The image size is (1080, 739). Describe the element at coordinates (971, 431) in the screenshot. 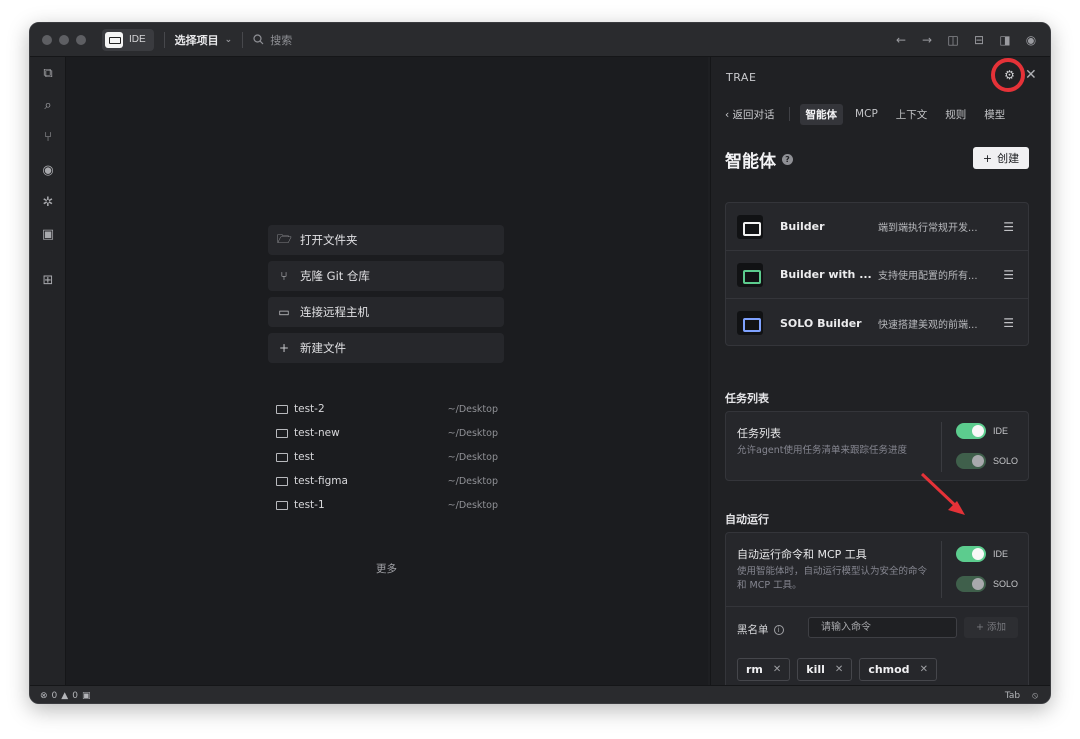

I see `tasklist-ide-toggle` at that location.